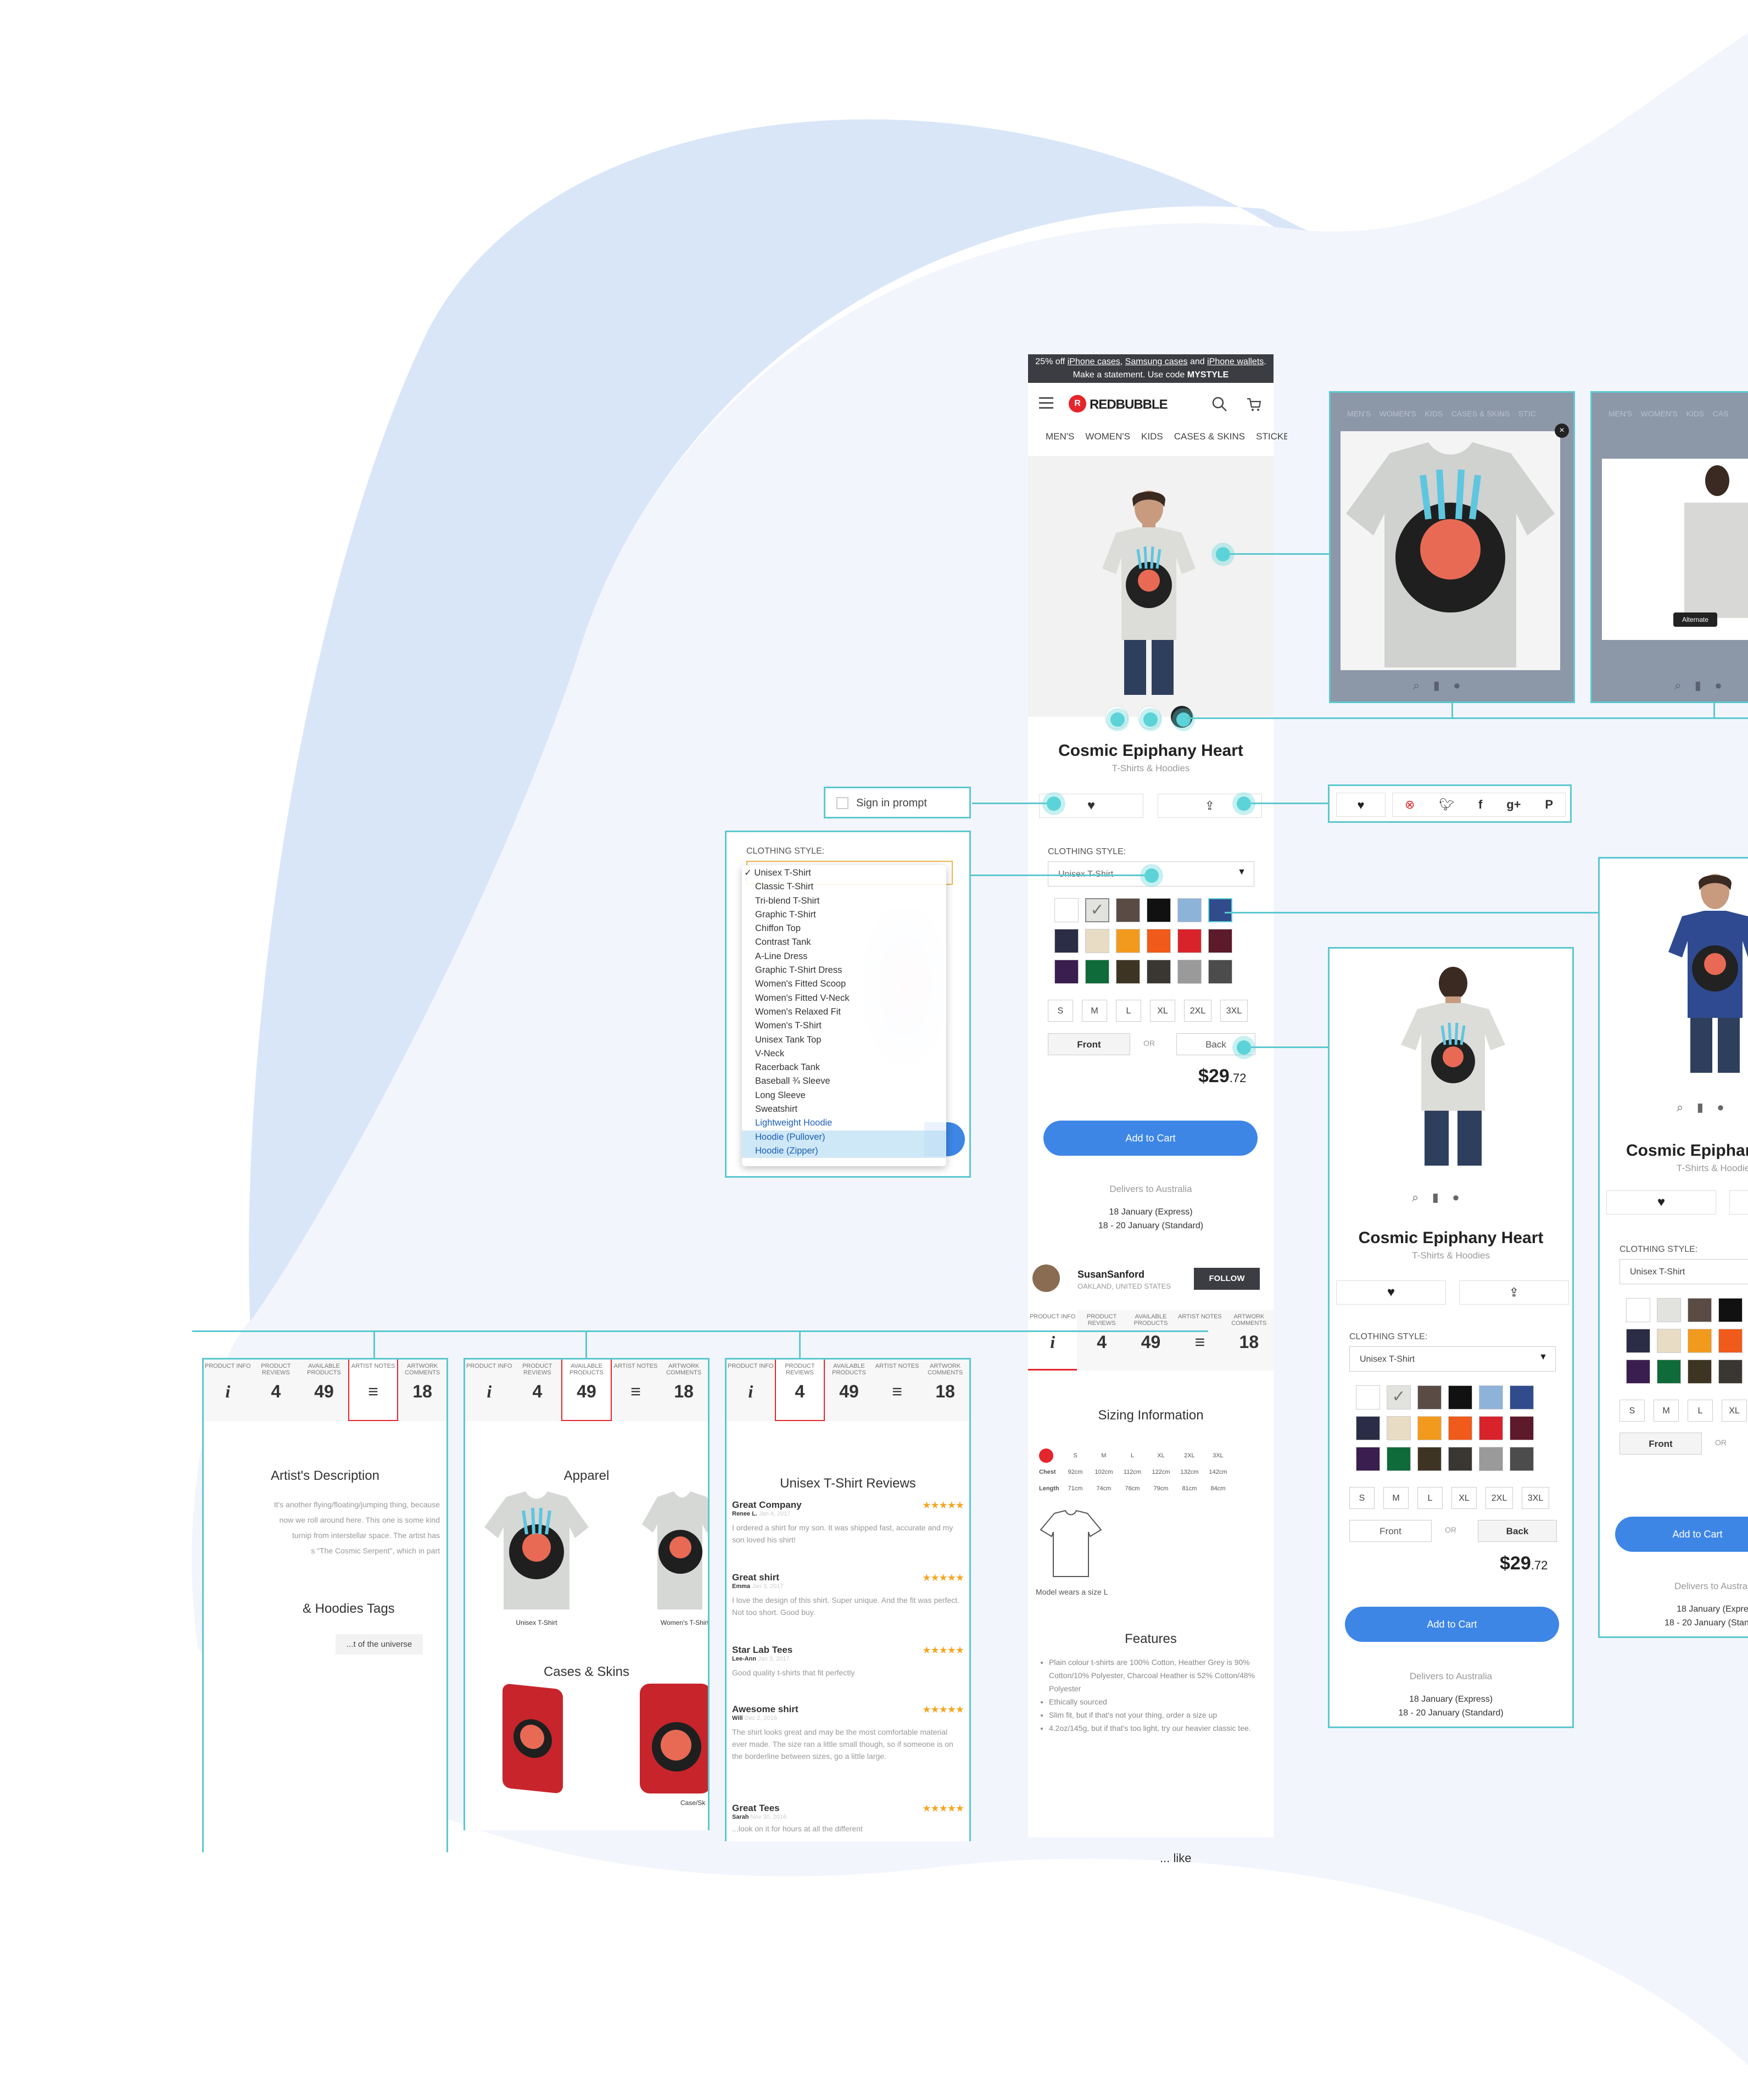  What do you see at coordinates (1159, 910) in the screenshot?
I see `swatch-black` at bounding box center [1159, 910].